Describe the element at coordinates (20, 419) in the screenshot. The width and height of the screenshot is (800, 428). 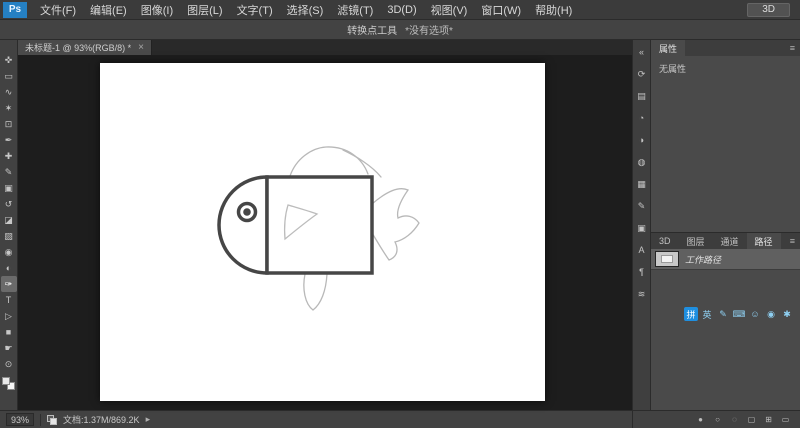
I see `zoom-level-field: 93%` at that location.